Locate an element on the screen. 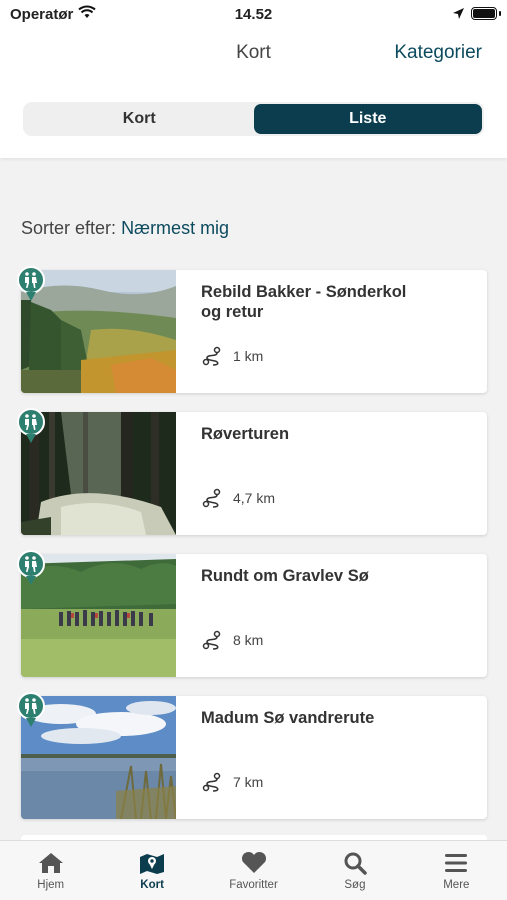 The image size is (507, 900). categories-button: Kategorier is located at coordinates (438, 53).